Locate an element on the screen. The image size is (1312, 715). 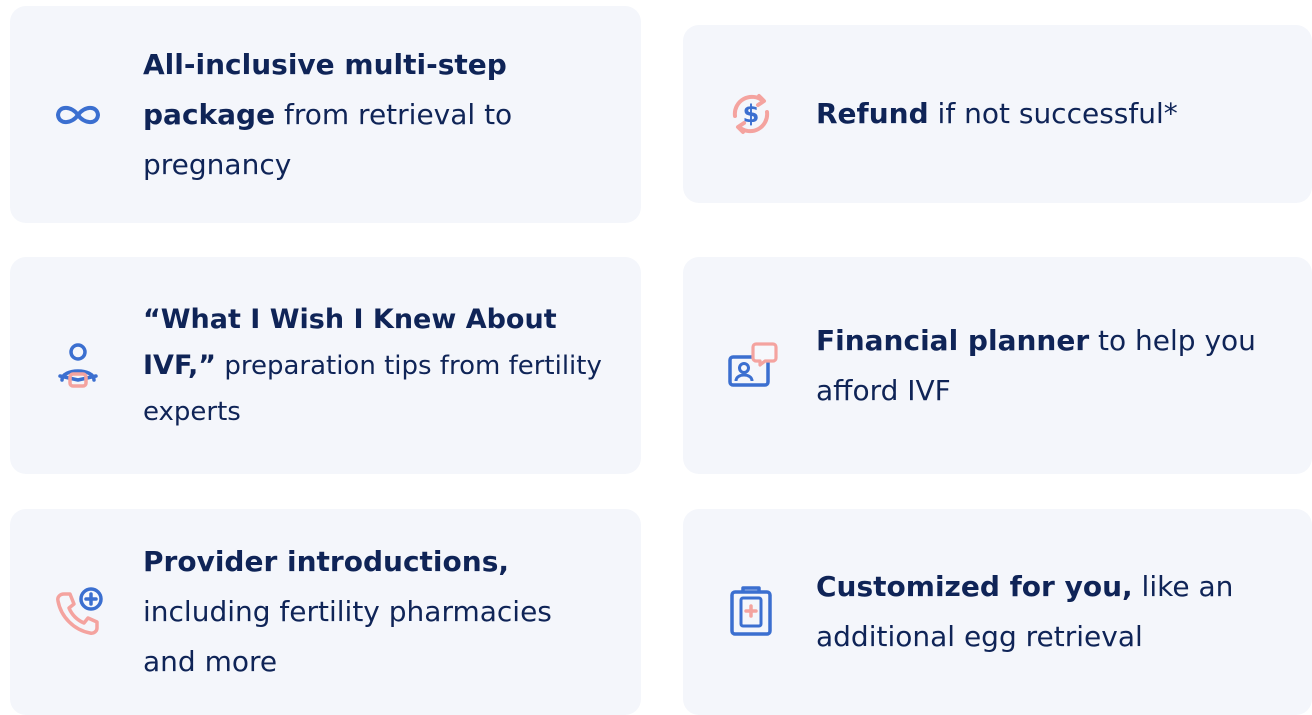
financial-planner-icon is located at coordinates (751, 366).